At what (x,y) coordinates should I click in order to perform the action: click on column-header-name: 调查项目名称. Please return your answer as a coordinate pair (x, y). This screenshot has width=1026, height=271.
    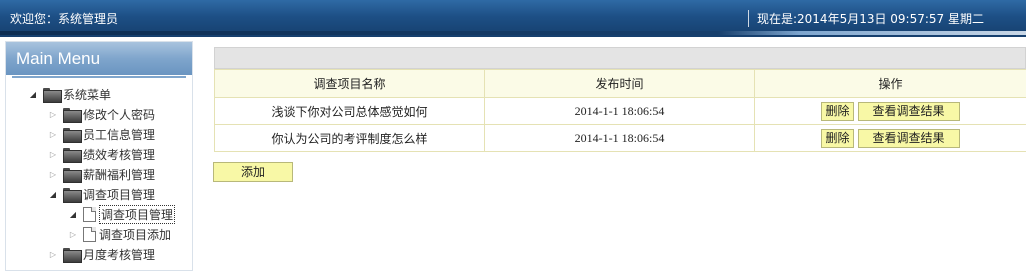
    Looking at the image, I should click on (349, 83).